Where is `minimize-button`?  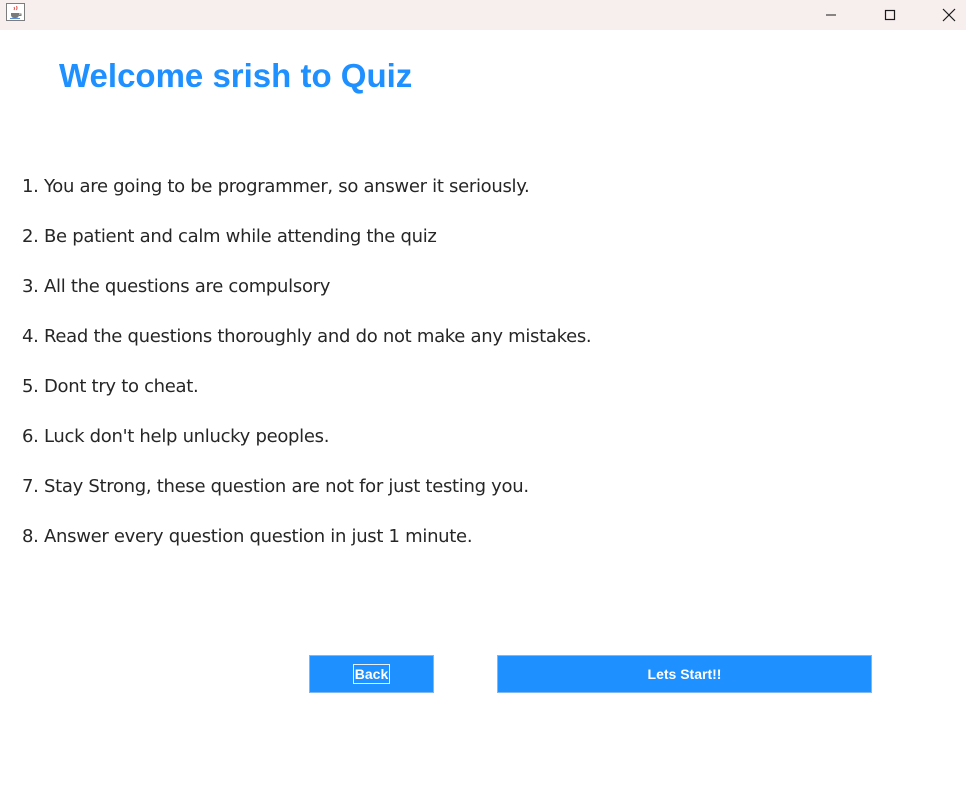
minimize-button is located at coordinates (831, 15).